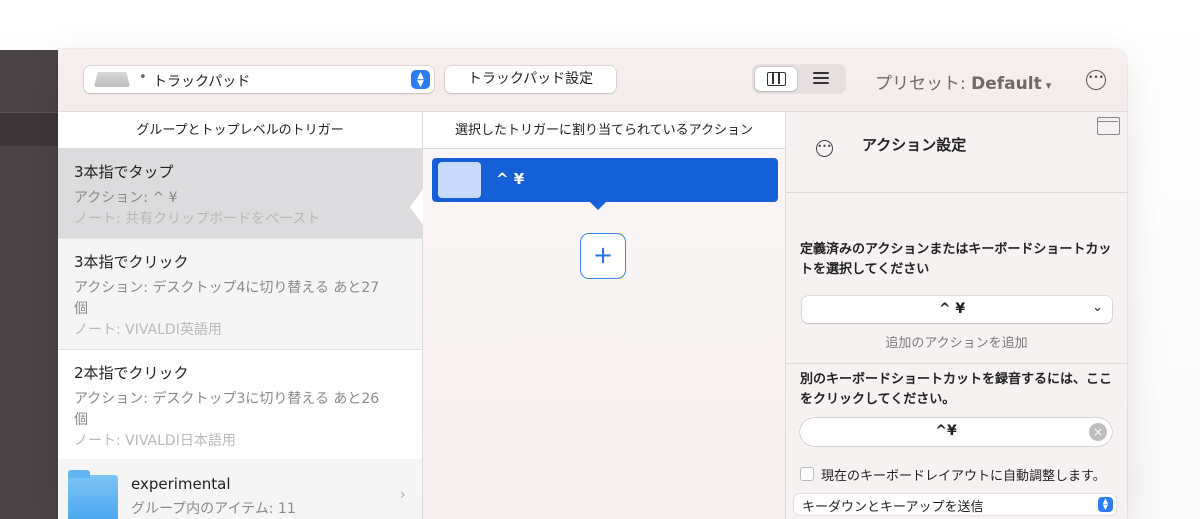 The height and width of the screenshot is (519, 1200). Describe the element at coordinates (920, 84) in the screenshot. I see `preset-prefix: プリセット:` at that location.